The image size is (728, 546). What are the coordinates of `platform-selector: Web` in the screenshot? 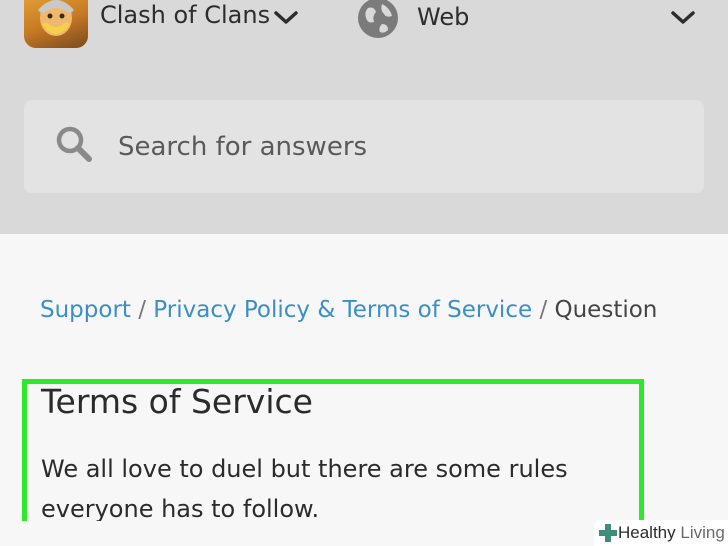 It's located at (443, 17).